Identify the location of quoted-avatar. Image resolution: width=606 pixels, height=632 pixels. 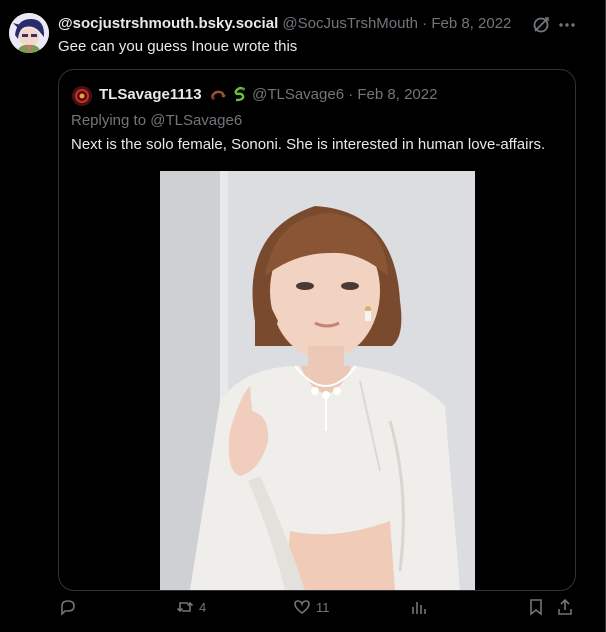
(82, 96).